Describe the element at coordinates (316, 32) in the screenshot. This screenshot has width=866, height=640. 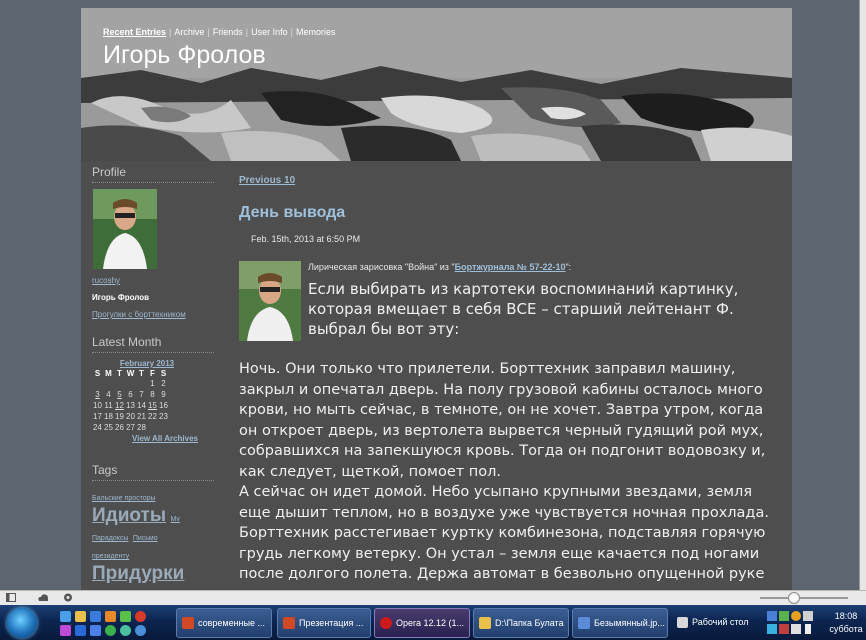
I see `nav-memories: Memories` at that location.